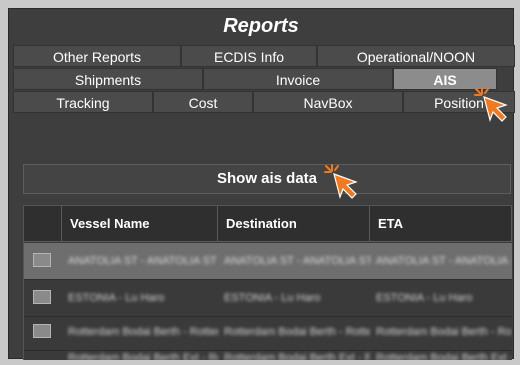  What do you see at coordinates (249, 56) in the screenshot?
I see `tab-ecdis-info: ECDIS Info` at bounding box center [249, 56].